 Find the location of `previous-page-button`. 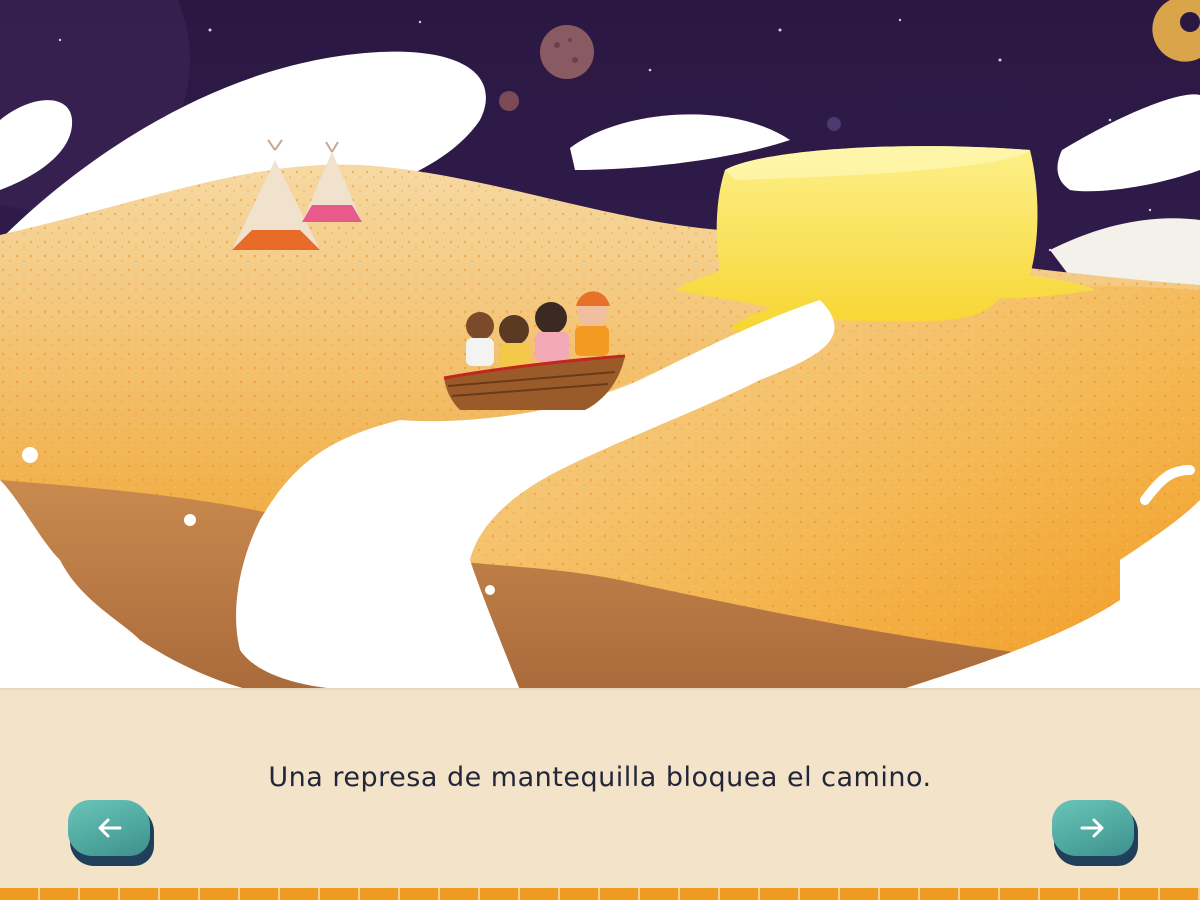

previous-page-button is located at coordinates (111, 833).